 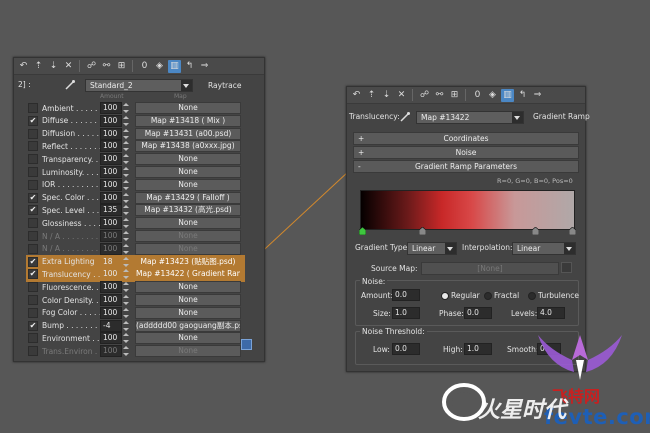 What do you see at coordinates (488, 296) in the screenshot?
I see `radio-fractal` at bounding box center [488, 296].